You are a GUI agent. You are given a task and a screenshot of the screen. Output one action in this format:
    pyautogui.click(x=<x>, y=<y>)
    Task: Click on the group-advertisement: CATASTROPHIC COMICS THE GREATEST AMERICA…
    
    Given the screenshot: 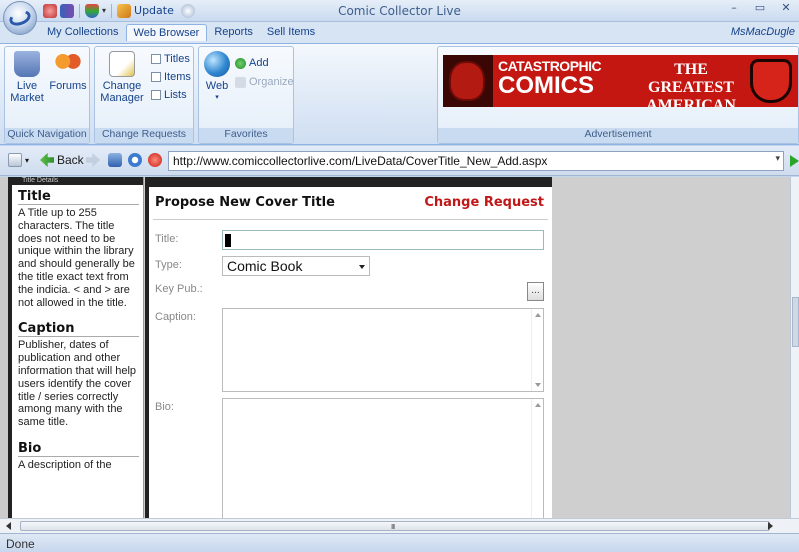 What is the action you would take?
    pyautogui.click(x=618, y=95)
    